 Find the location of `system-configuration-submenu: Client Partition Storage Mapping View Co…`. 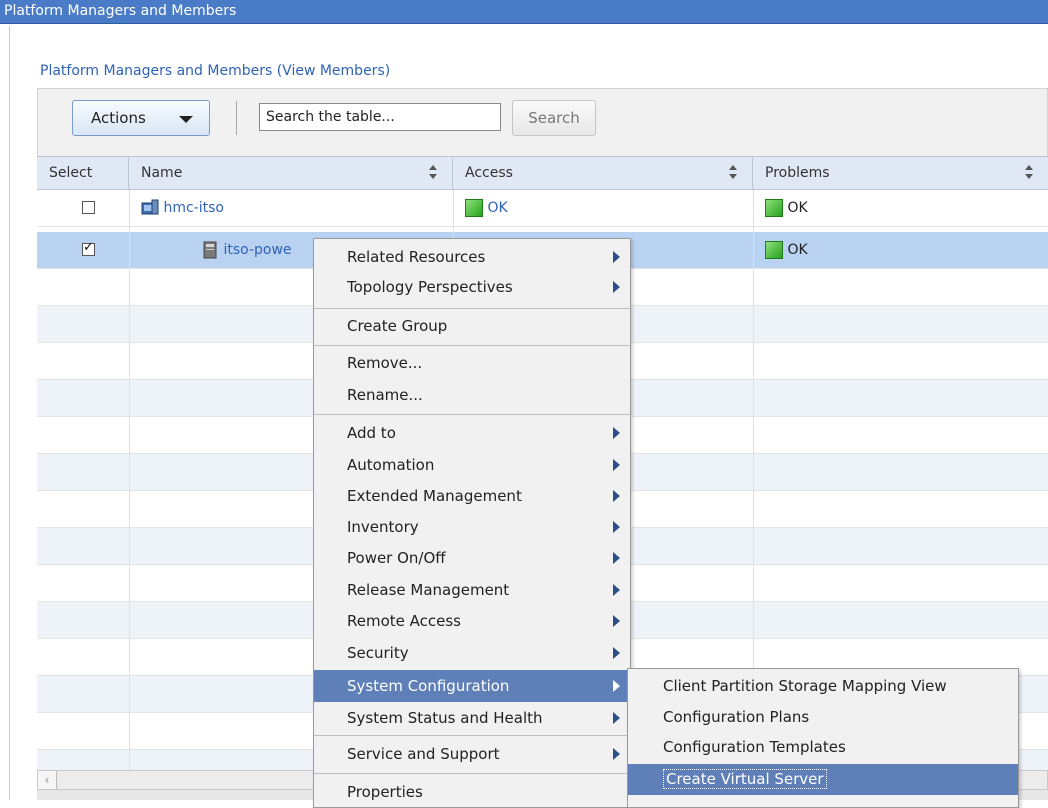

system-configuration-submenu: Client Partition Storage Mapping View Co… is located at coordinates (823, 738).